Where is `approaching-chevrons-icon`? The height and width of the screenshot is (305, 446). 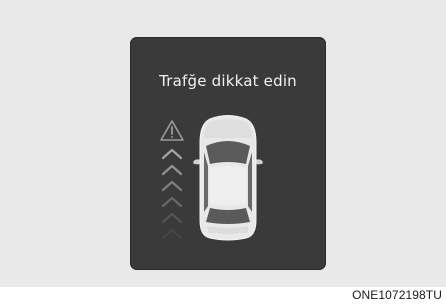
approaching-chevrons-icon is located at coordinates (172, 194).